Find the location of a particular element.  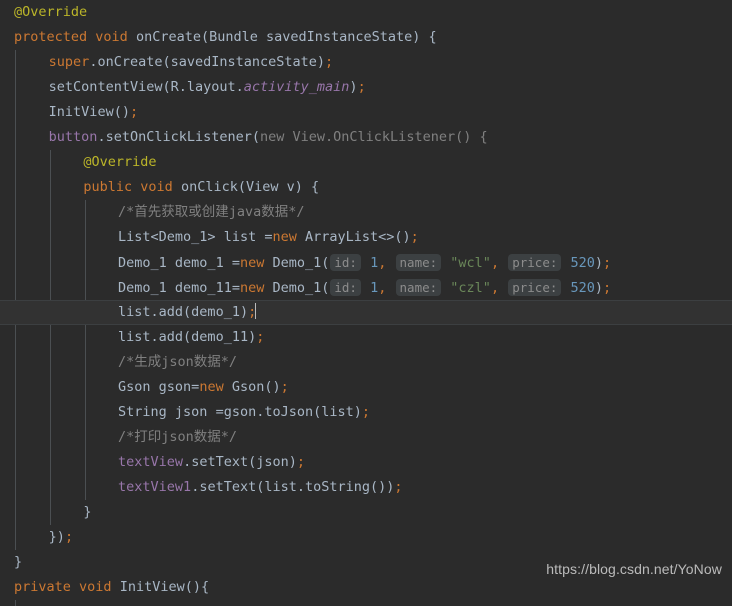

code-token: new View.OnClickListener() { is located at coordinates (374, 137).